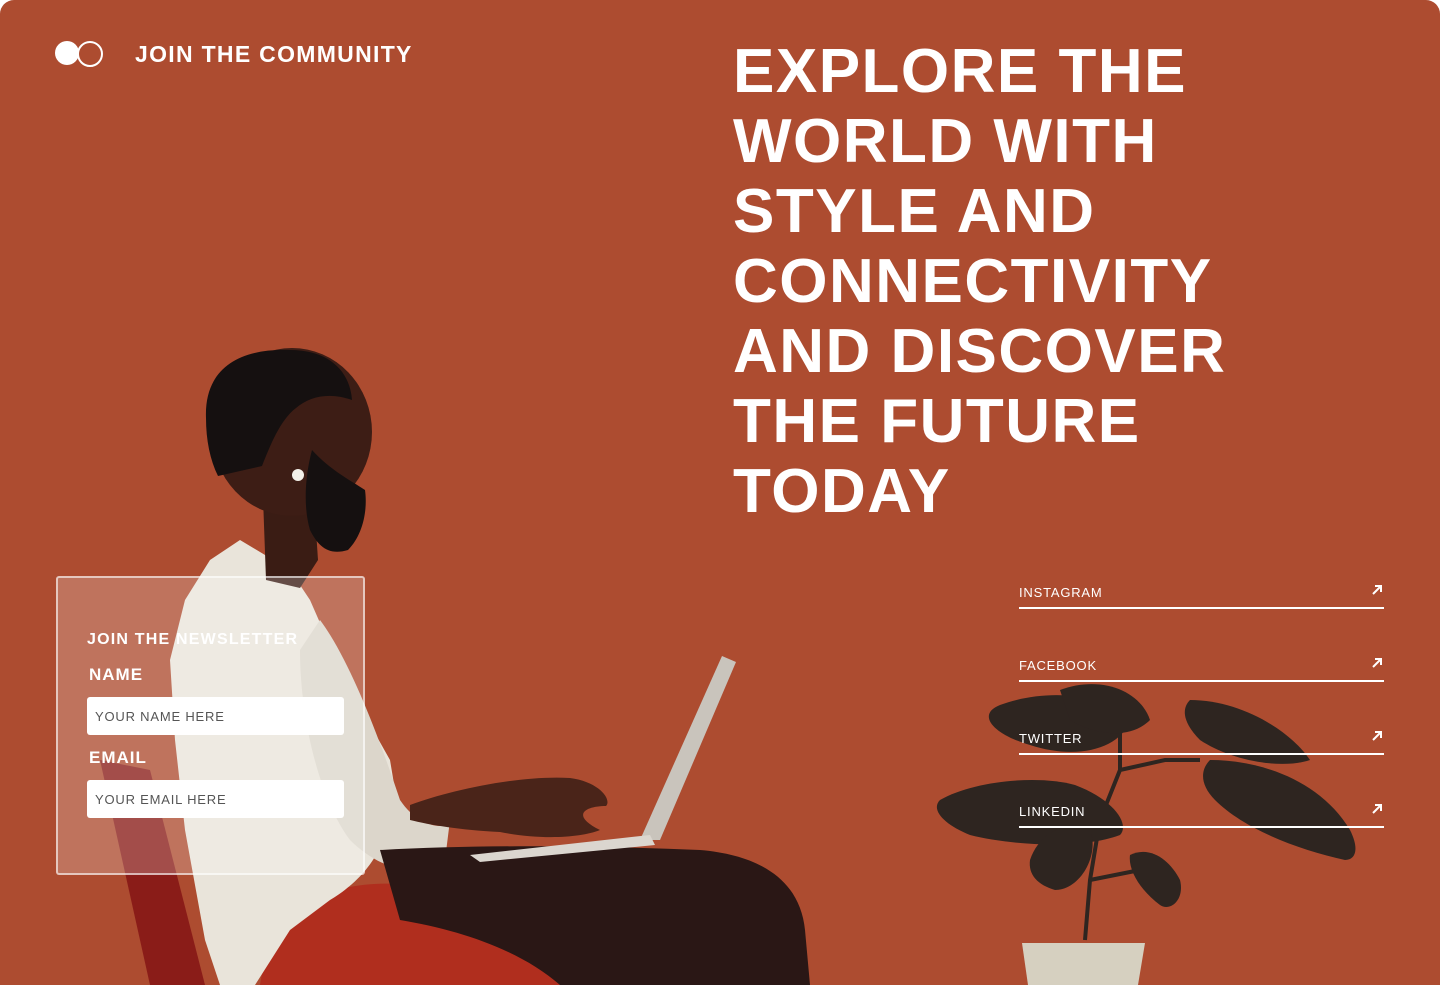 The image size is (1440, 985). Describe the element at coordinates (1061, 592) in the screenshot. I see `social-label: INSTAGRAM` at that location.